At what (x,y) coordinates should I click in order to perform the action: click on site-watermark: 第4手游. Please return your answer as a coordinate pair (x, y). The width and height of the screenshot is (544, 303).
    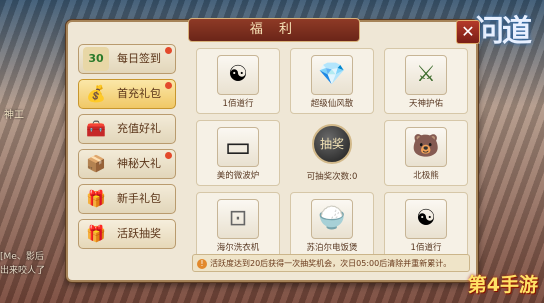
    Looking at the image, I should click on (502, 285).